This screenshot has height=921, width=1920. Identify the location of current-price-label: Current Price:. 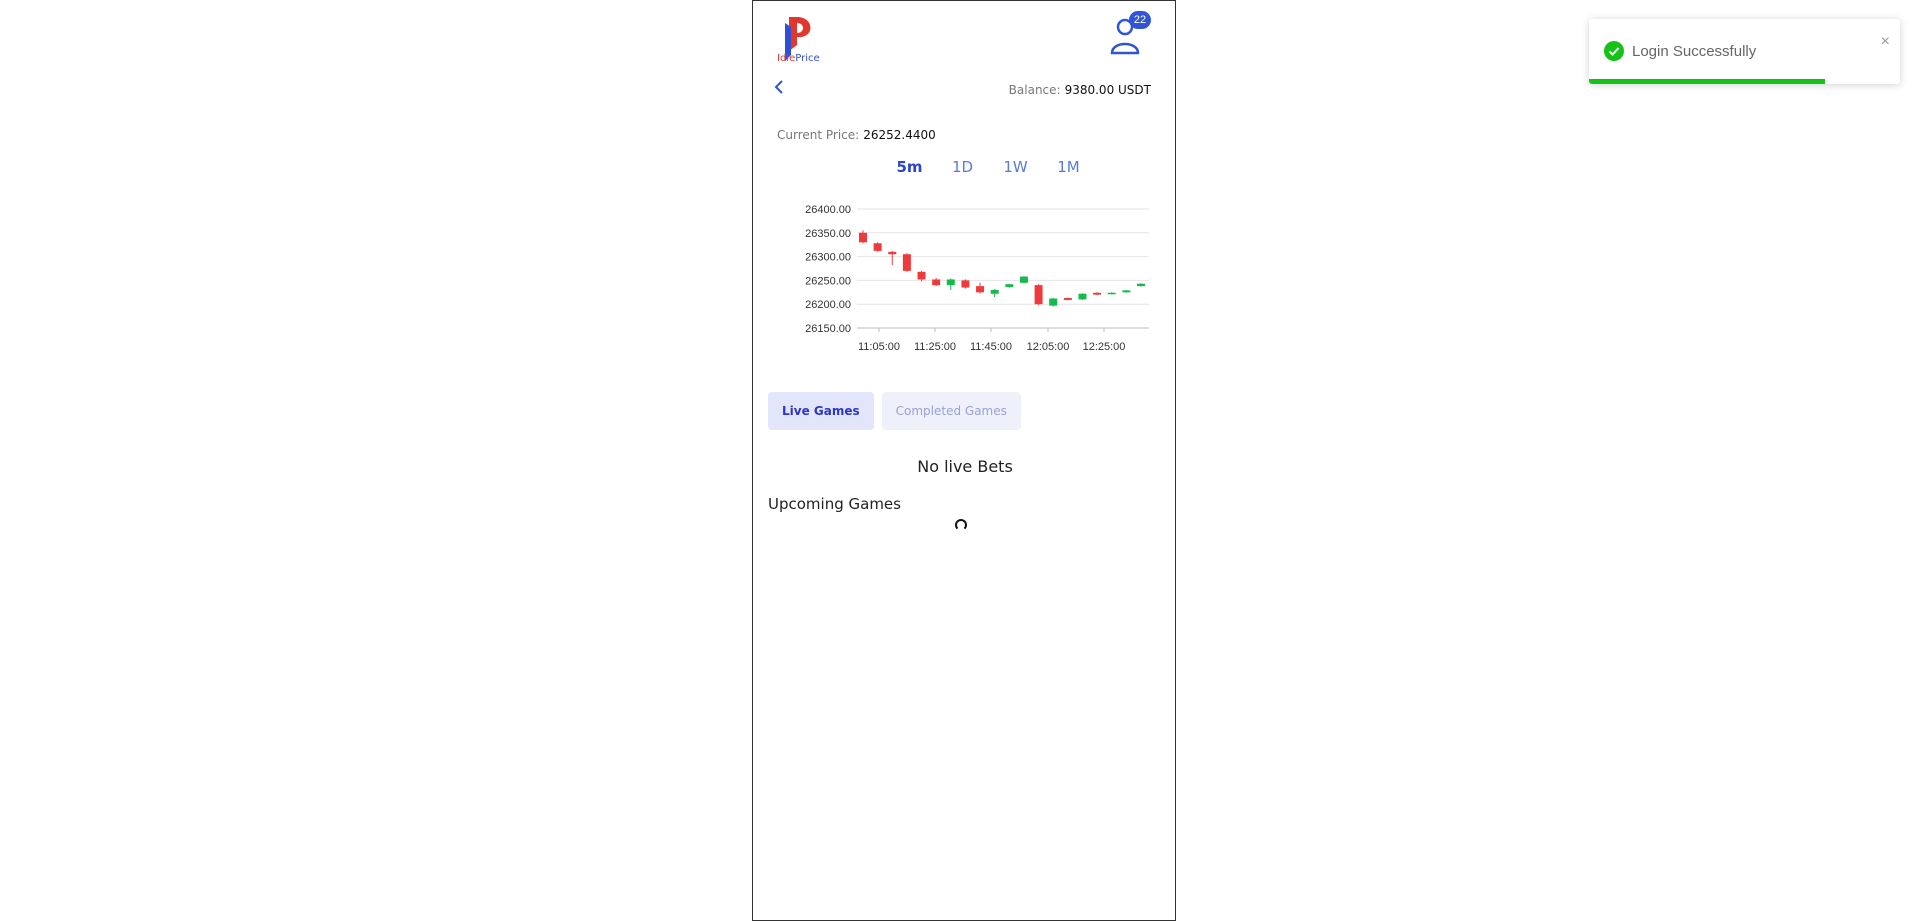
(818, 135).